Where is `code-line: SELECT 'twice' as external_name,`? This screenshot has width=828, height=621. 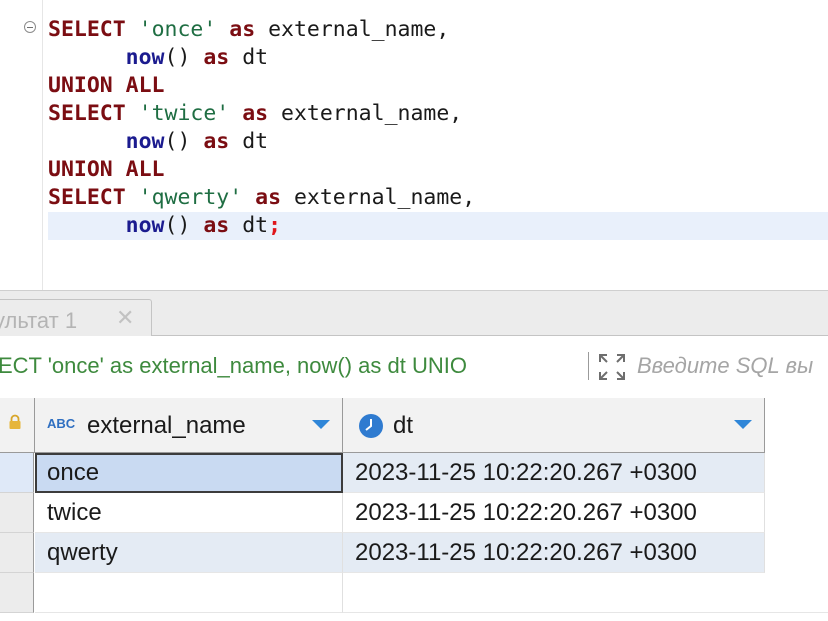
code-line: SELECT 'twice' as external_name, is located at coordinates (255, 114).